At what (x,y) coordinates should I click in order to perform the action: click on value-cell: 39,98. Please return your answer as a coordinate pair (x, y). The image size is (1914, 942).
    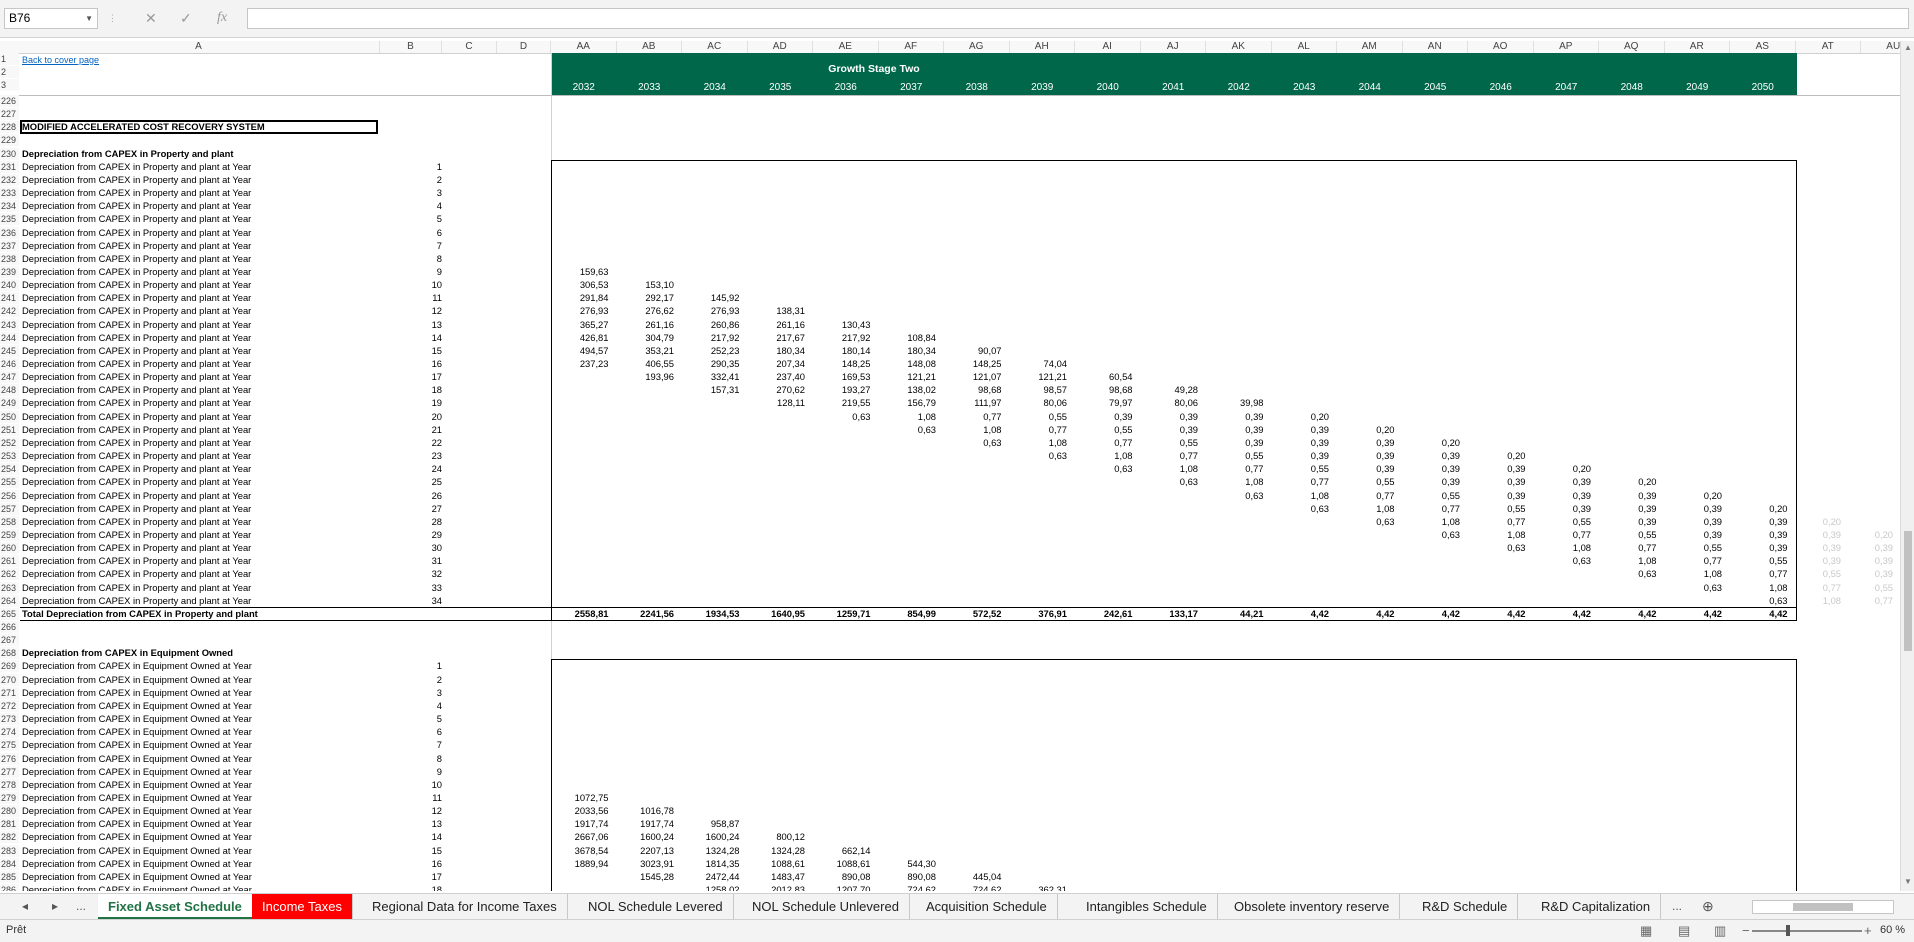
    Looking at the image, I should click on (1234, 403).